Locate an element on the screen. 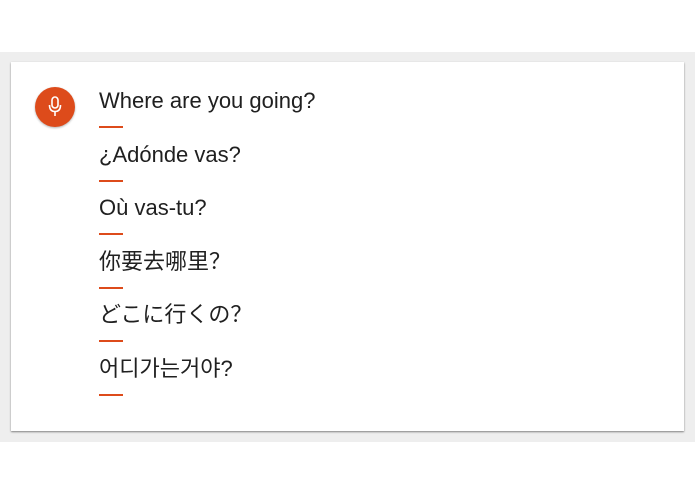 The height and width of the screenshot is (494, 695). phrase-item-korean: 어디가는거야? is located at coordinates (207, 383).